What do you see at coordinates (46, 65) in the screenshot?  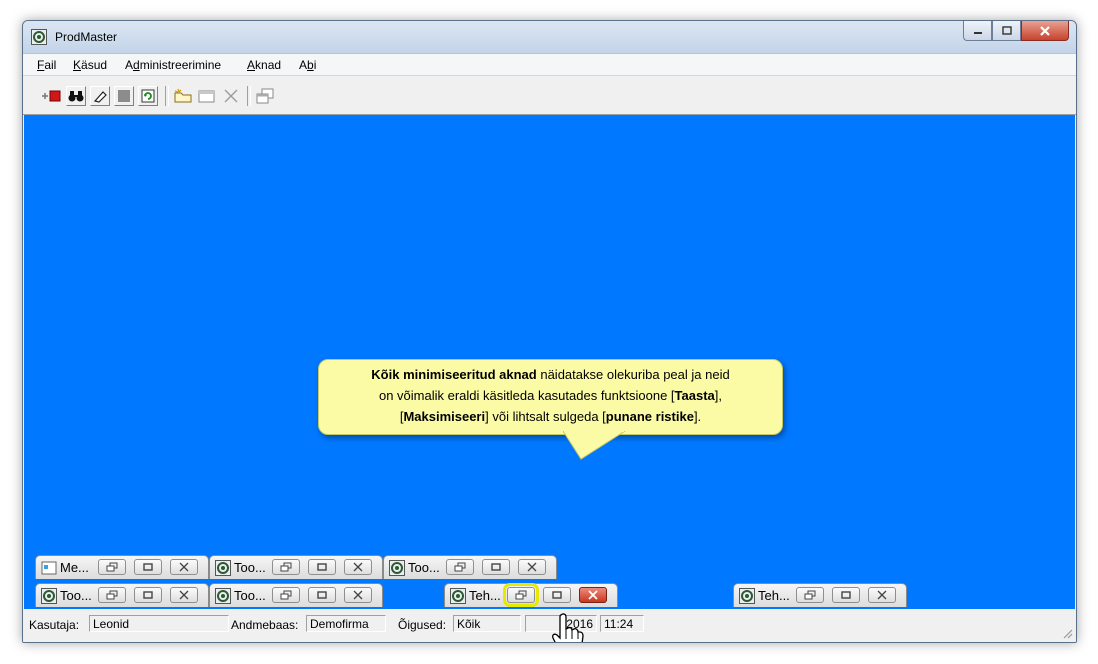 I see `menu-fail: Fail` at bounding box center [46, 65].